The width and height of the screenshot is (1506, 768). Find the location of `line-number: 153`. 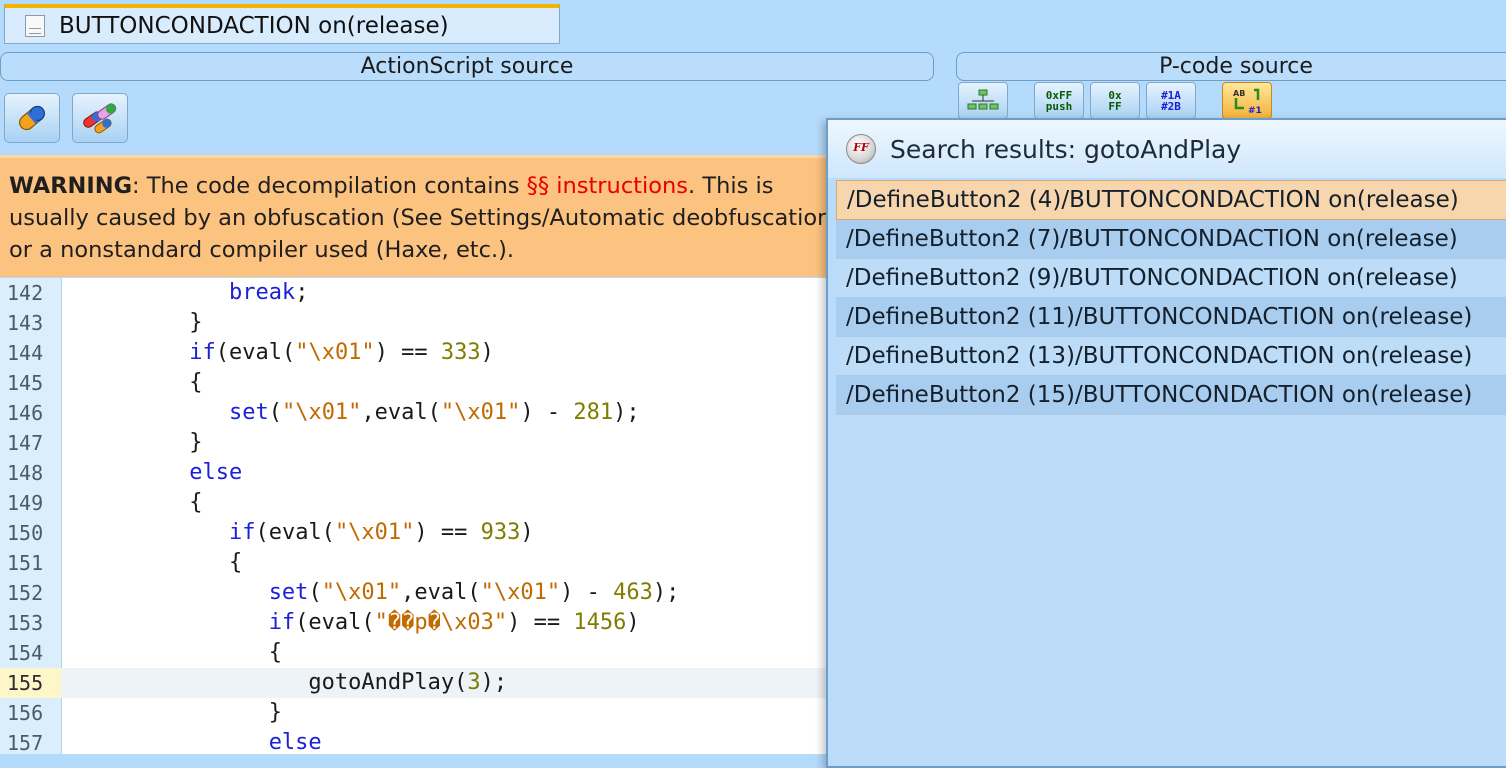

line-number: 153 is located at coordinates (25, 623).